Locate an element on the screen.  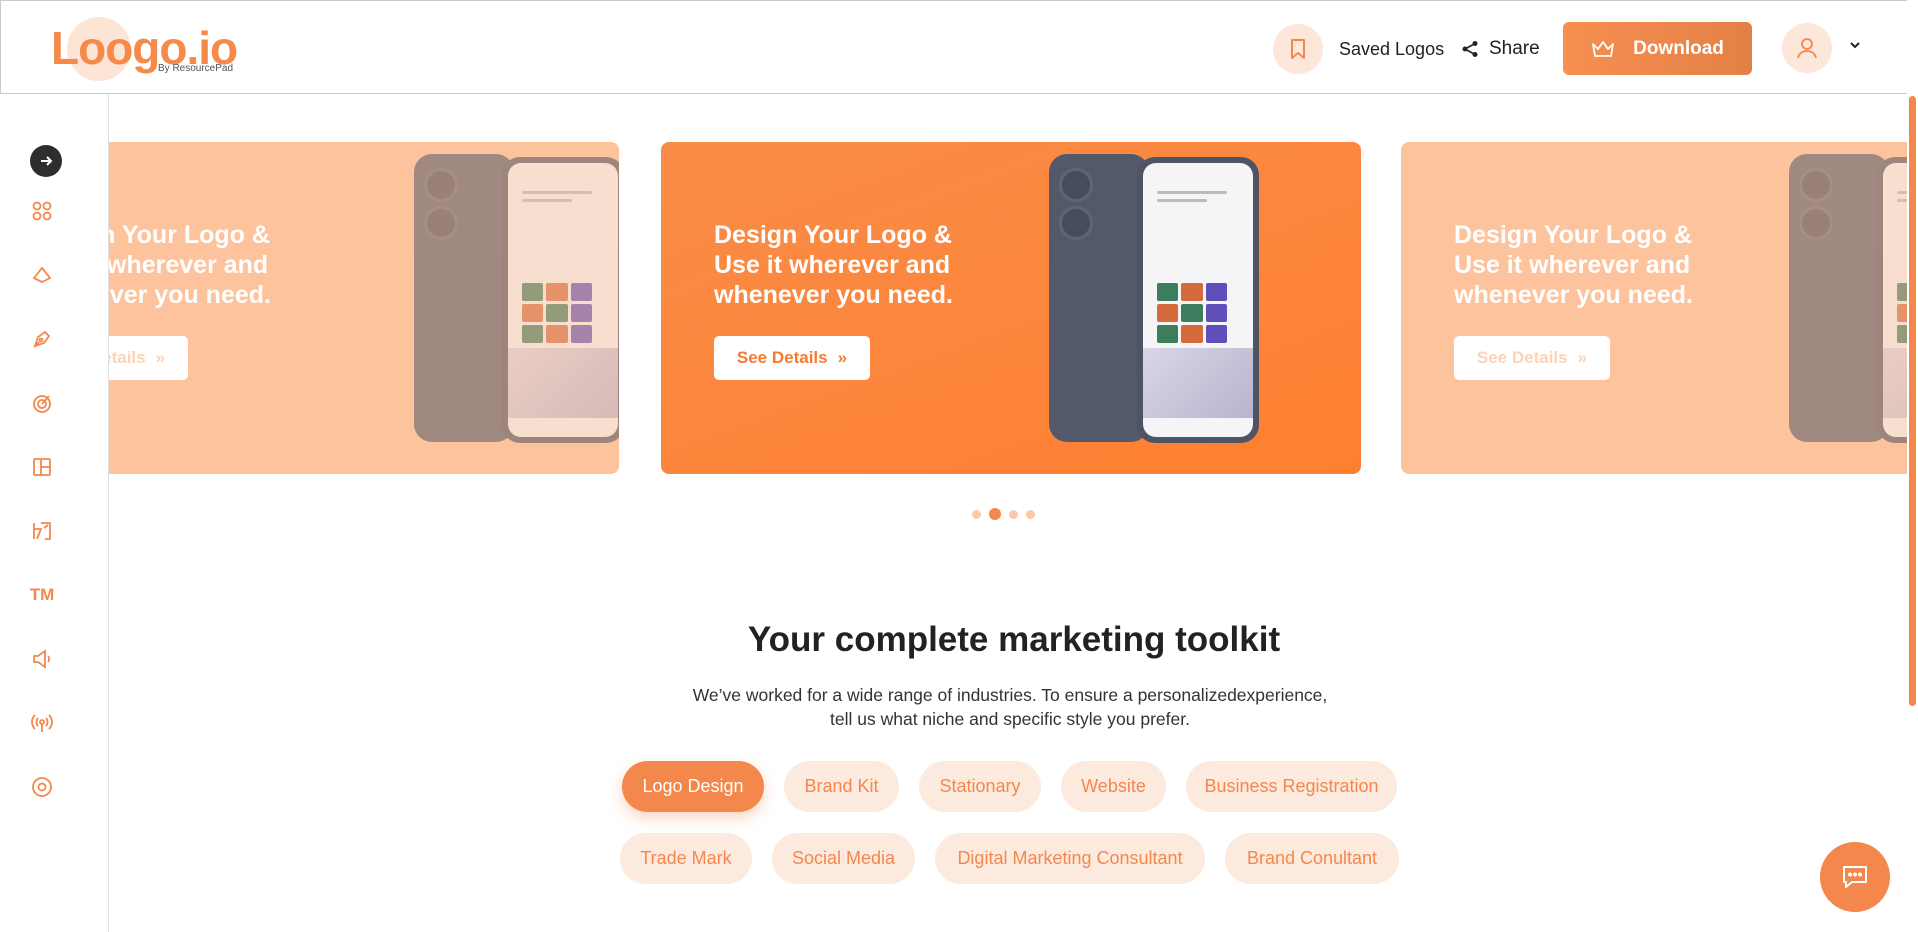
logo-subtitle: By ResourcePad is located at coordinates (196, 68).